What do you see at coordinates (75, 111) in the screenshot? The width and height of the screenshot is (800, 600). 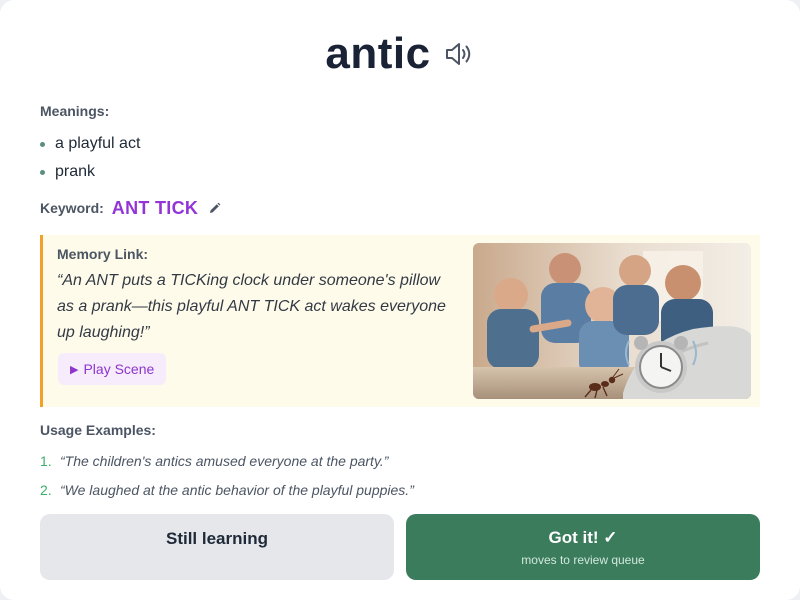 I see `meanings-label: Meanings:` at bounding box center [75, 111].